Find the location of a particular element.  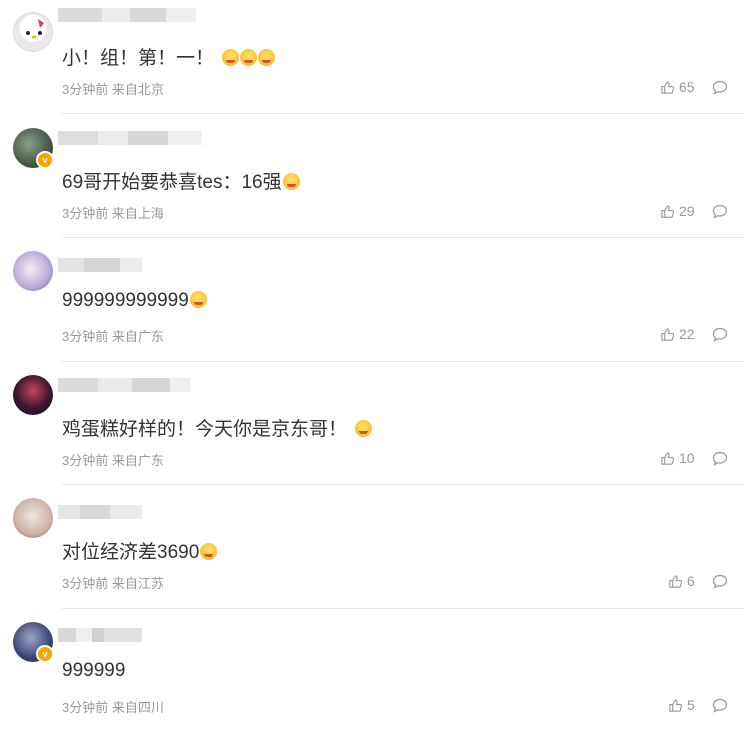

comment-meta: 3分钟前 来自四川 is located at coordinates (113, 707).